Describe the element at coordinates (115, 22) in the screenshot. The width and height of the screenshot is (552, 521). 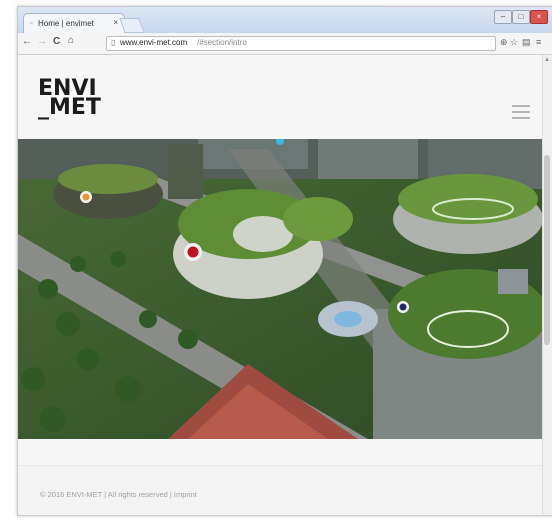
I see `tab-close-icon: ×` at that location.